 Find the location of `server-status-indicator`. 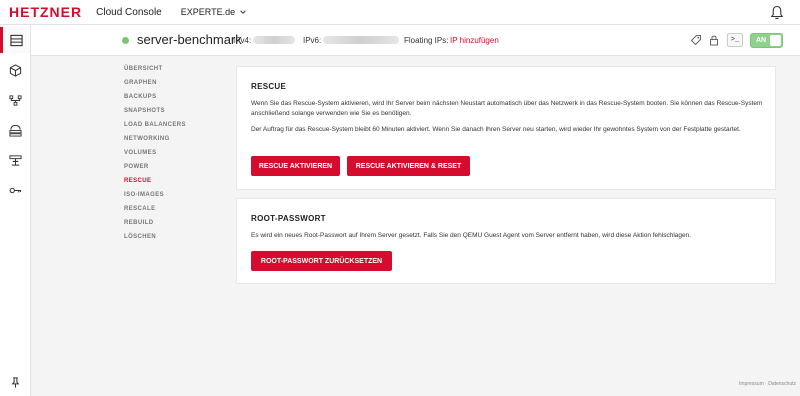

server-status-indicator is located at coordinates (125, 40).